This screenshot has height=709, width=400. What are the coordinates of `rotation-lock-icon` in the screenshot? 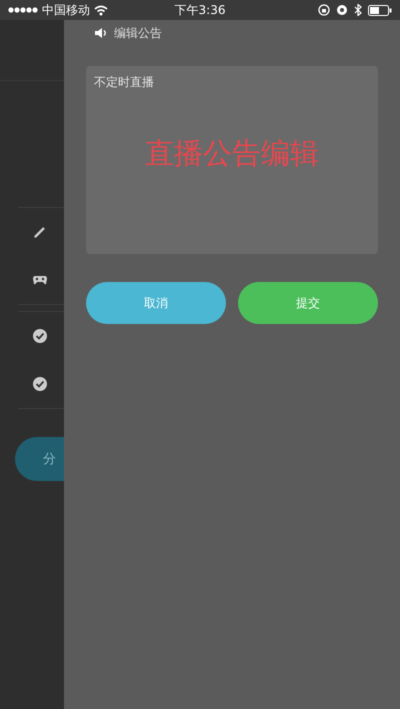 It's located at (324, 10).